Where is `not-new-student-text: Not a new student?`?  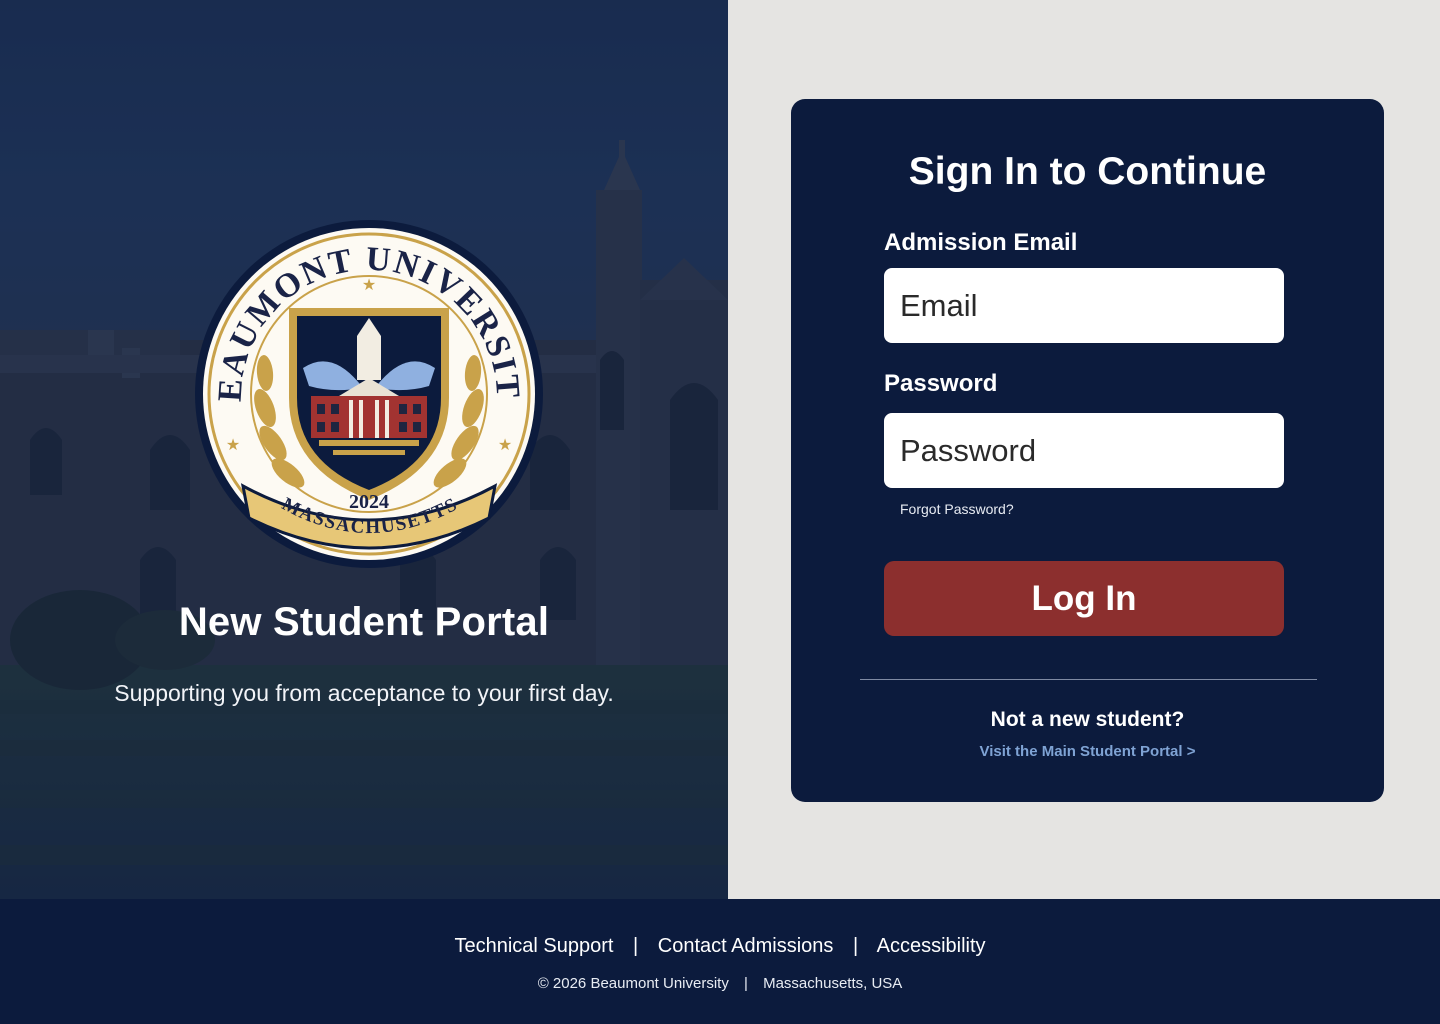
not-new-student-text: Not a new student? is located at coordinates (1087, 719).